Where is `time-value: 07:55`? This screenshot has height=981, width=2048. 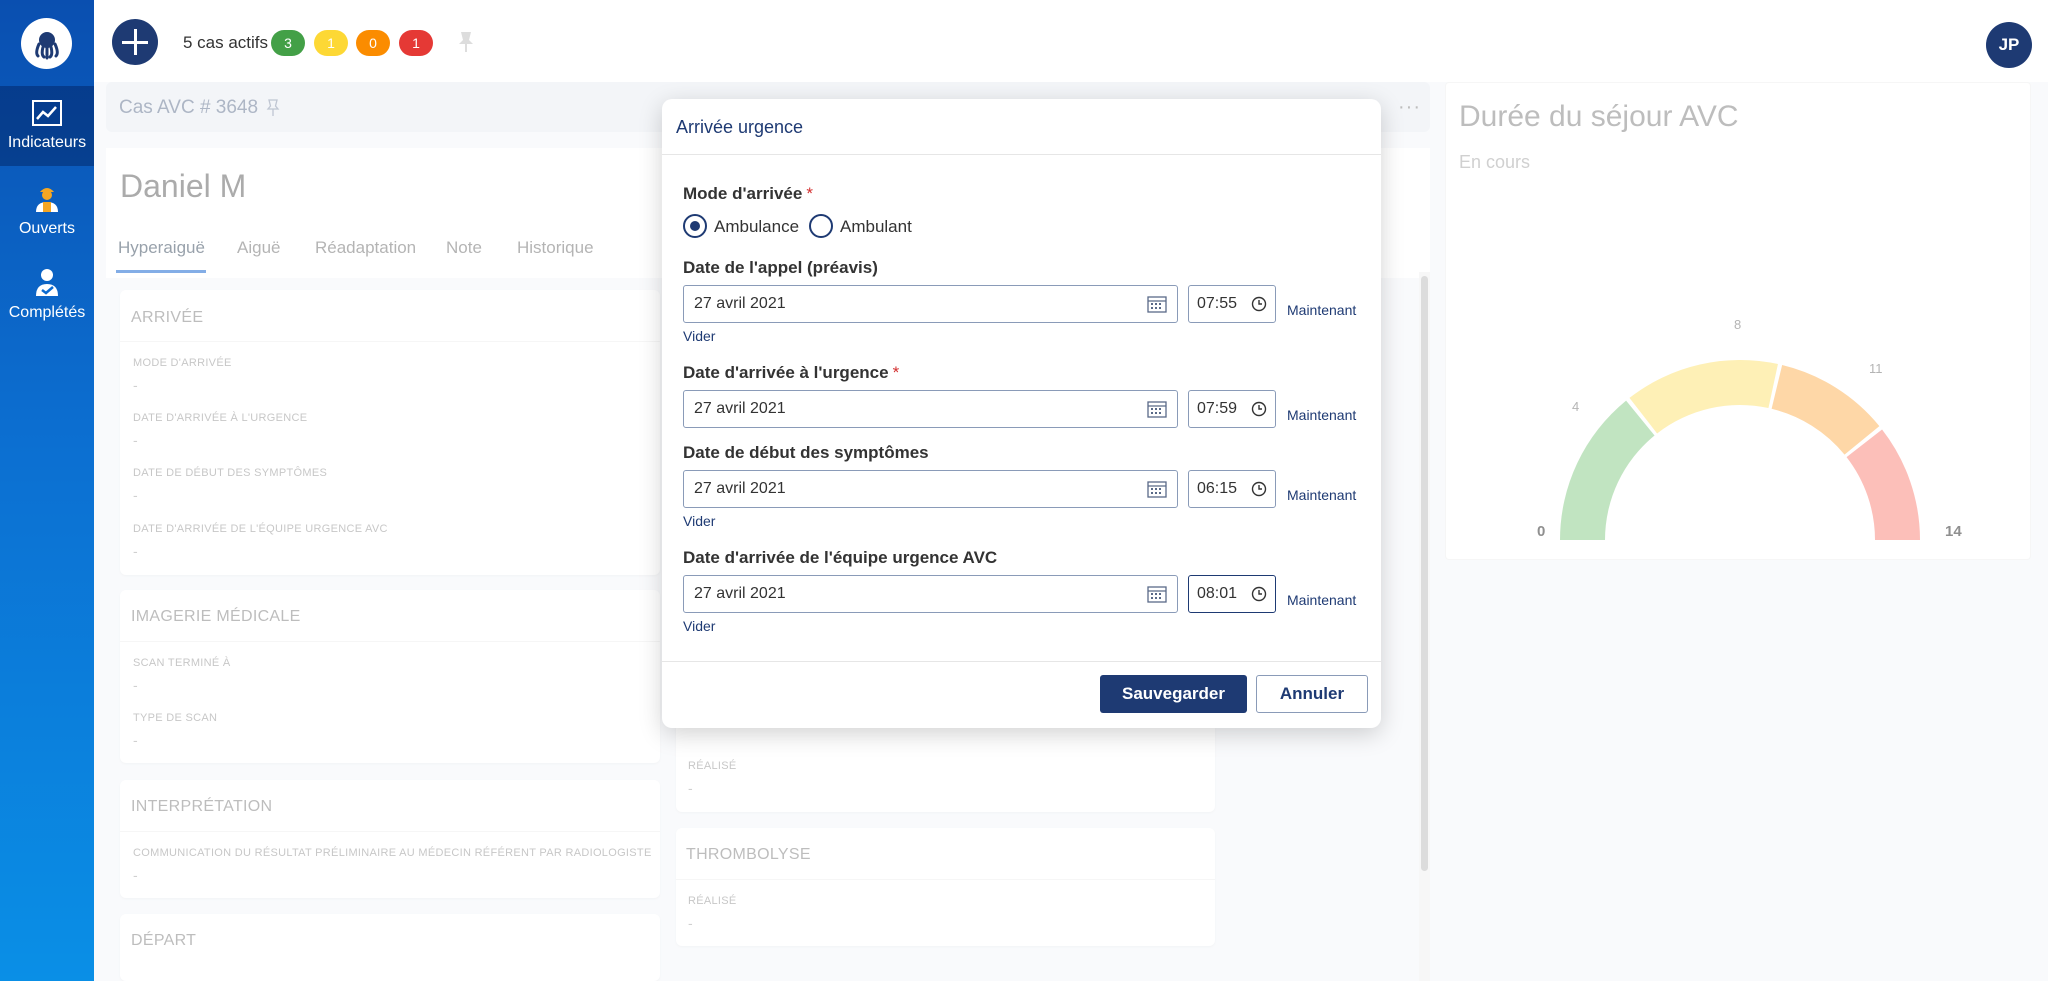
time-value: 07:55 is located at coordinates (1217, 303).